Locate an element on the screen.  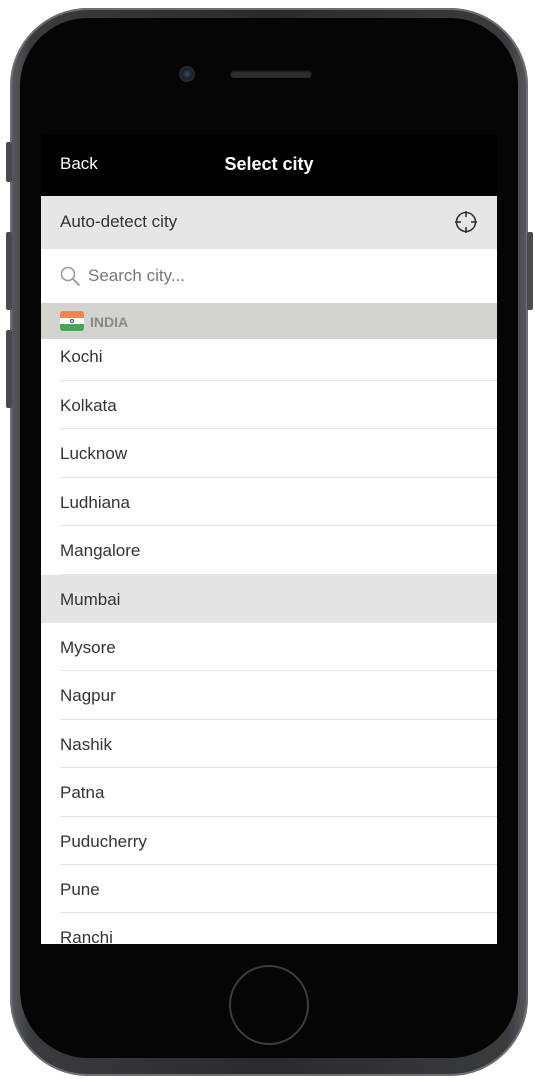
search-icon is located at coordinates (70, 276).